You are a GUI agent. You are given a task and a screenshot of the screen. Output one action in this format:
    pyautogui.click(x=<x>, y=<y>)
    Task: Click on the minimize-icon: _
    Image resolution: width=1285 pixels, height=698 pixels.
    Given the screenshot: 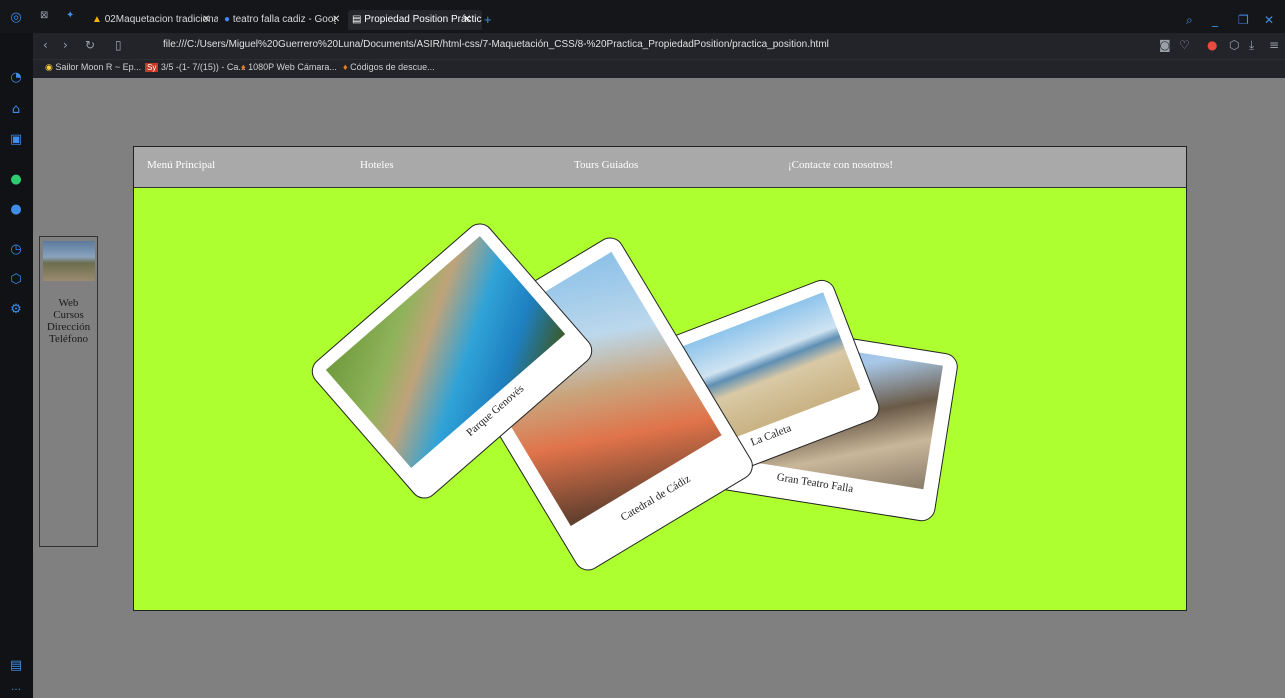 What is the action you would take?
    pyautogui.click(x=1215, y=20)
    